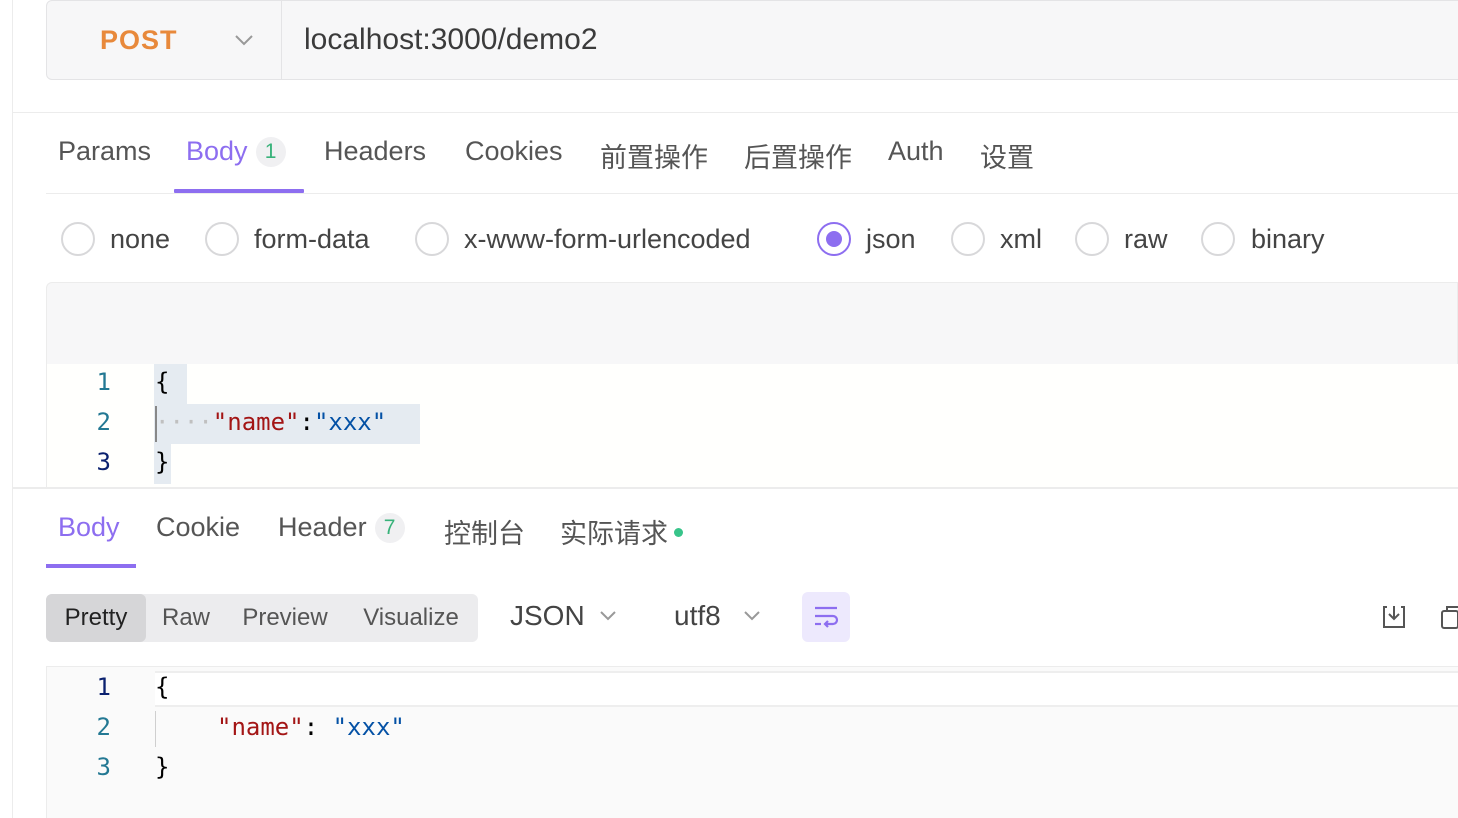 This screenshot has width=1458, height=818. What do you see at coordinates (1448, 617) in the screenshot?
I see `copy-icon` at bounding box center [1448, 617].